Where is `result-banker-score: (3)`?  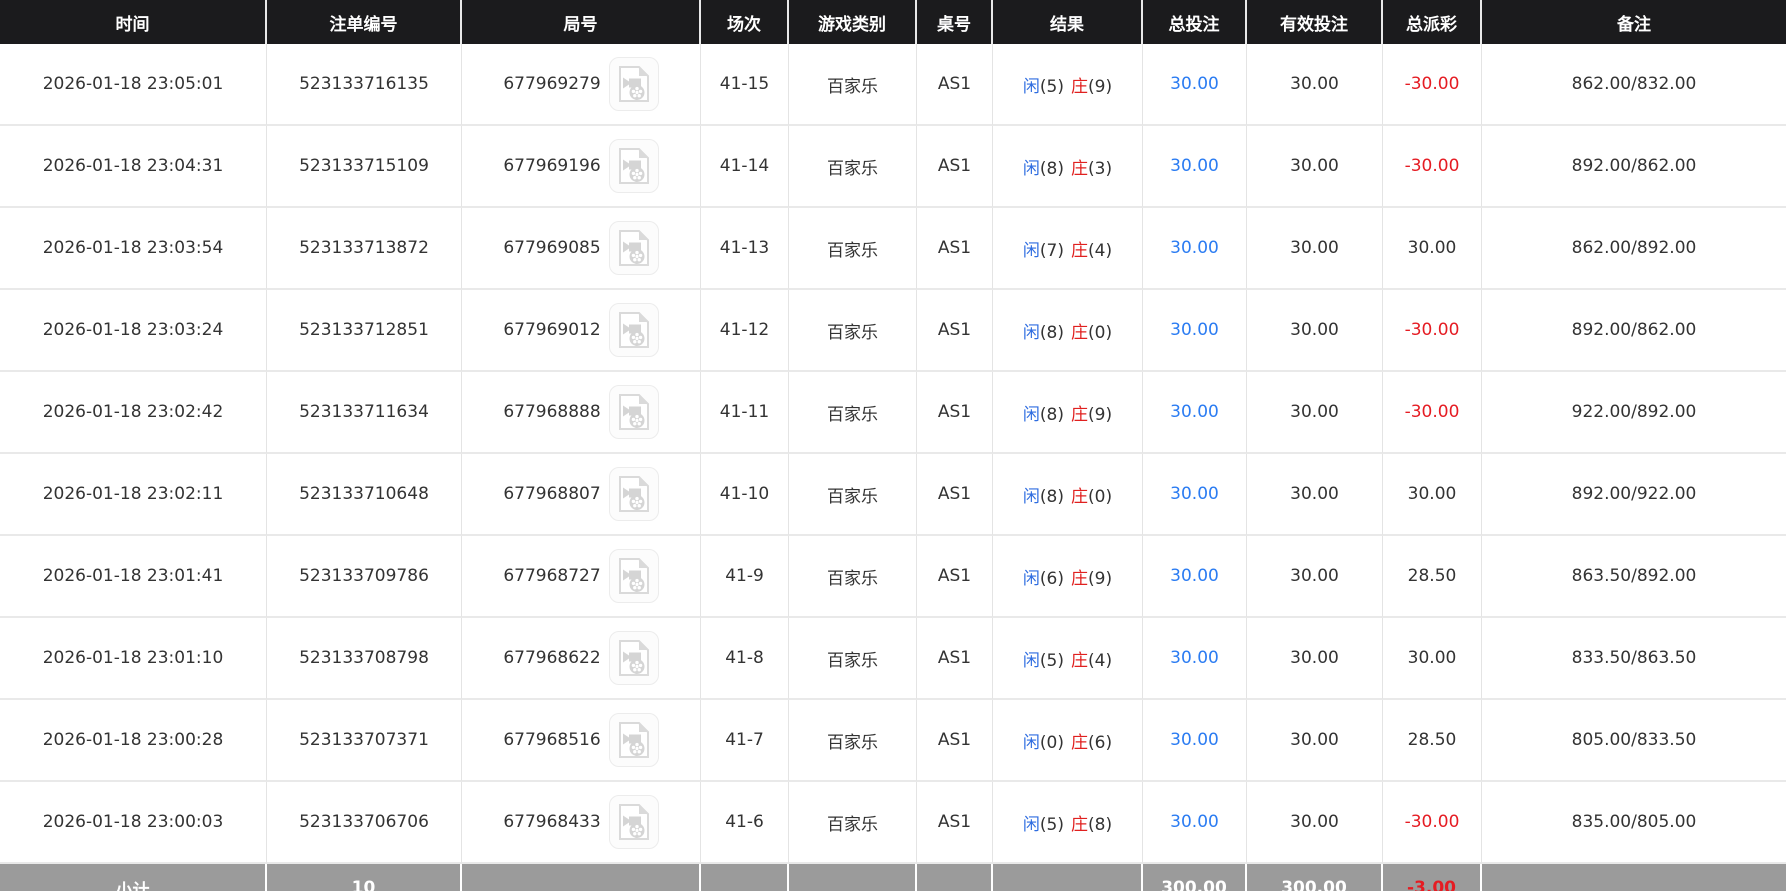 result-banker-score: (3) is located at coordinates (1100, 168).